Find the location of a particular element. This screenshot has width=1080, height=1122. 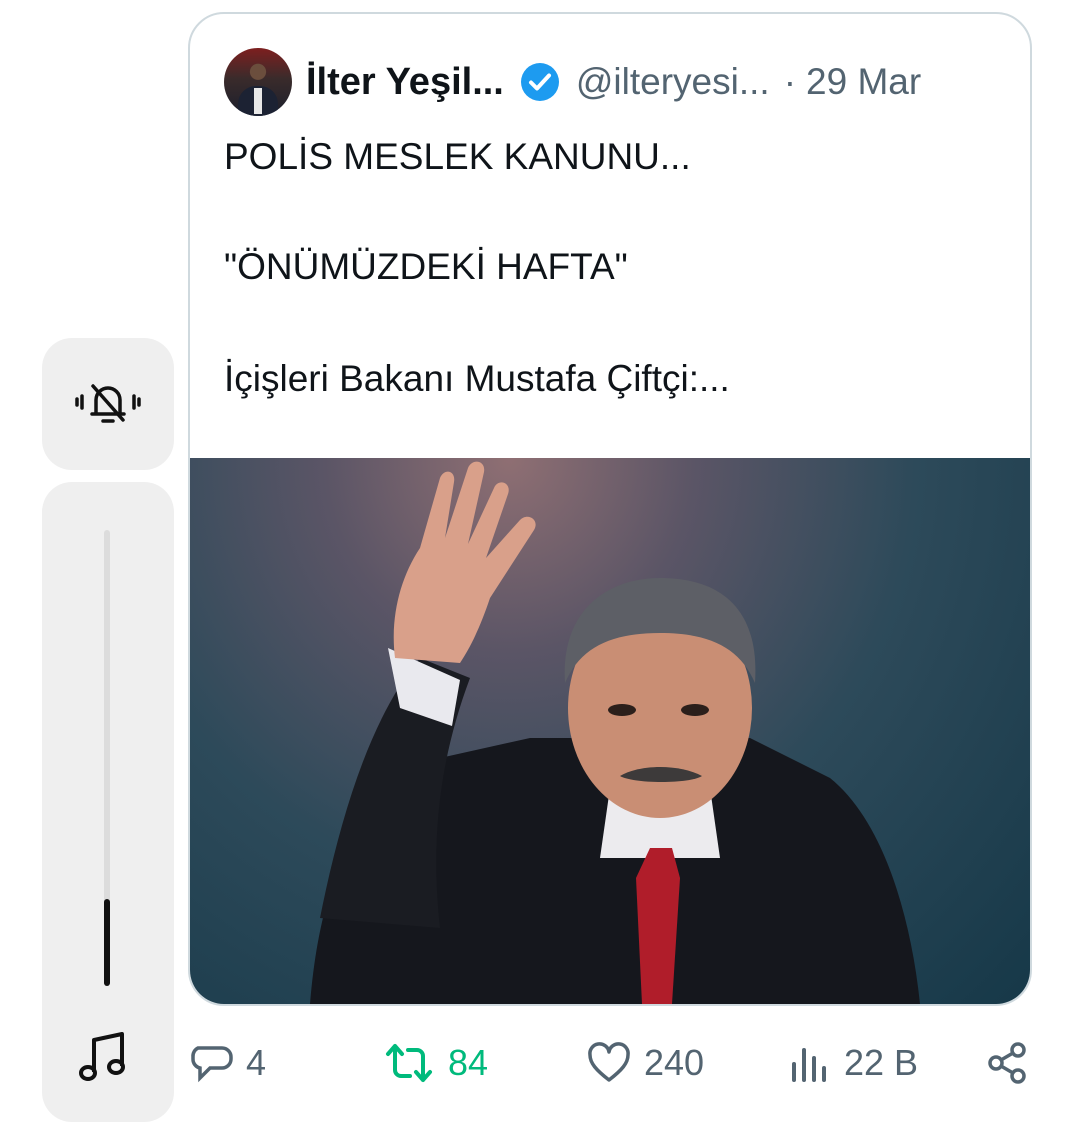

share-button is located at coordinates (1007, 1063).